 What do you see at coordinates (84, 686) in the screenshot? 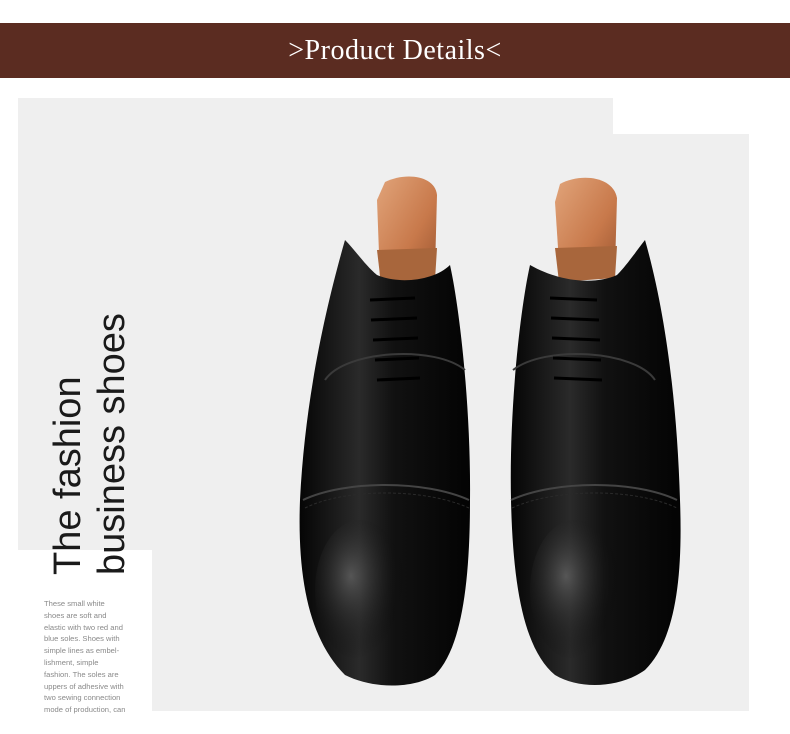
I see `description-line: uppers of adhesive with` at bounding box center [84, 686].